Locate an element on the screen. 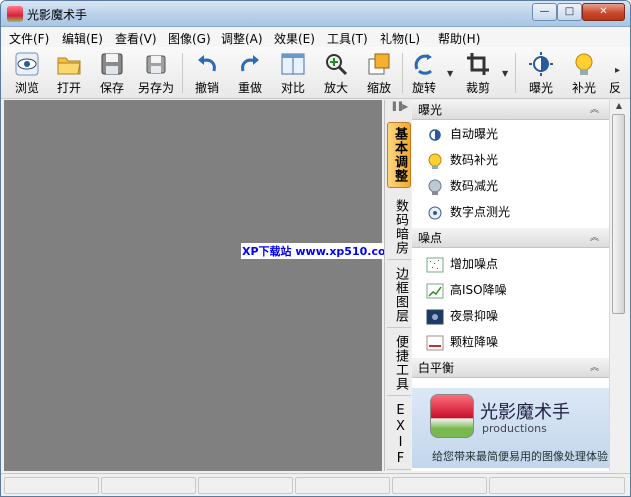 This screenshot has height=497, width=631. list-item-add-noise: 增加噪点 is located at coordinates (462, 264).